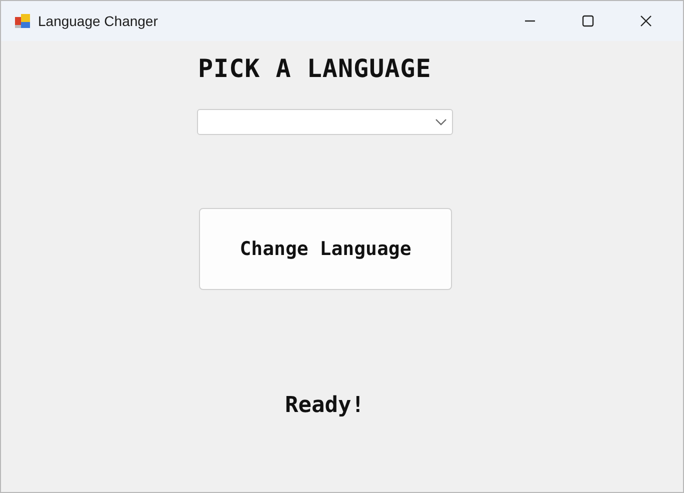 Image resolution: width=684 pixels, height=493 pixels. I want to click on maximize-icon, so click(588, 21).